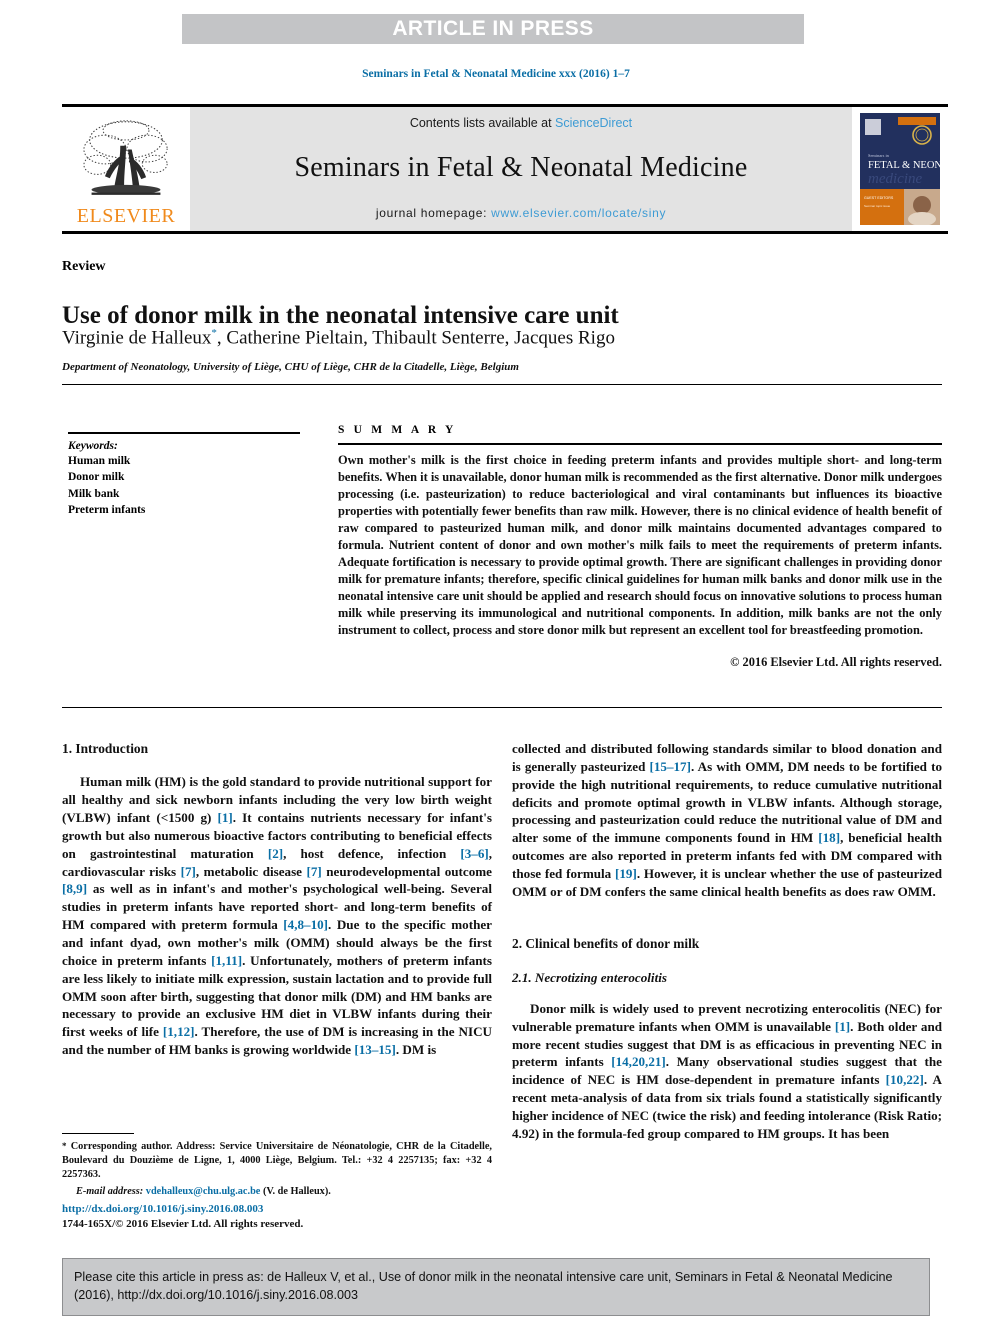  I want to click on author-first: Virginie de Halleux, so click(137, 338).